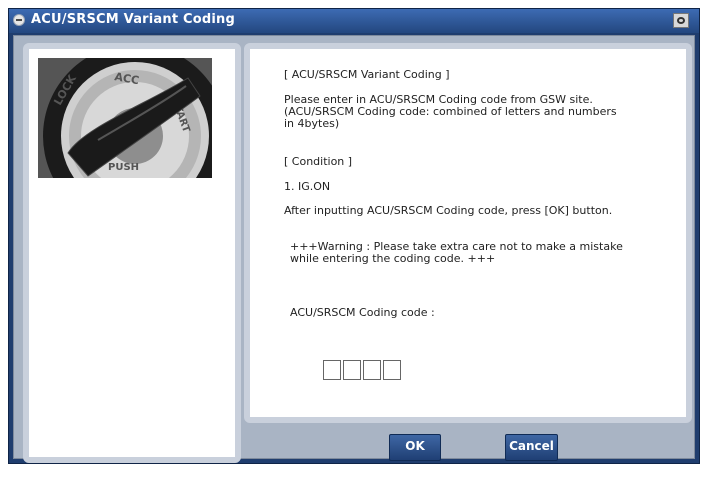 Image resolution: width=712 pixels, height=479 pixels. What do you see at coordinates (318, 161) in the screenshot?
I see `condition-heading: [ Condition ]` at bounding box center [318, 161].